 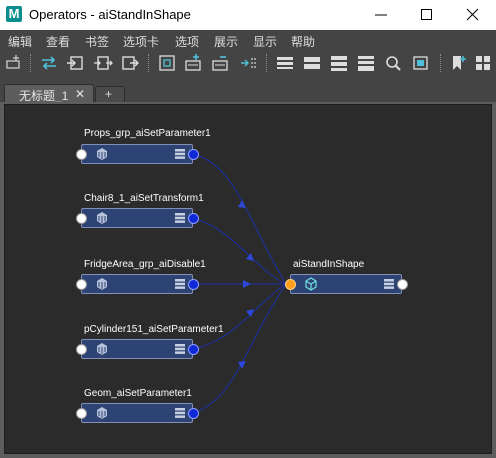 I want to click on node-label: Chair8_1_aiSetTransform1, so click(x=144, y=198).